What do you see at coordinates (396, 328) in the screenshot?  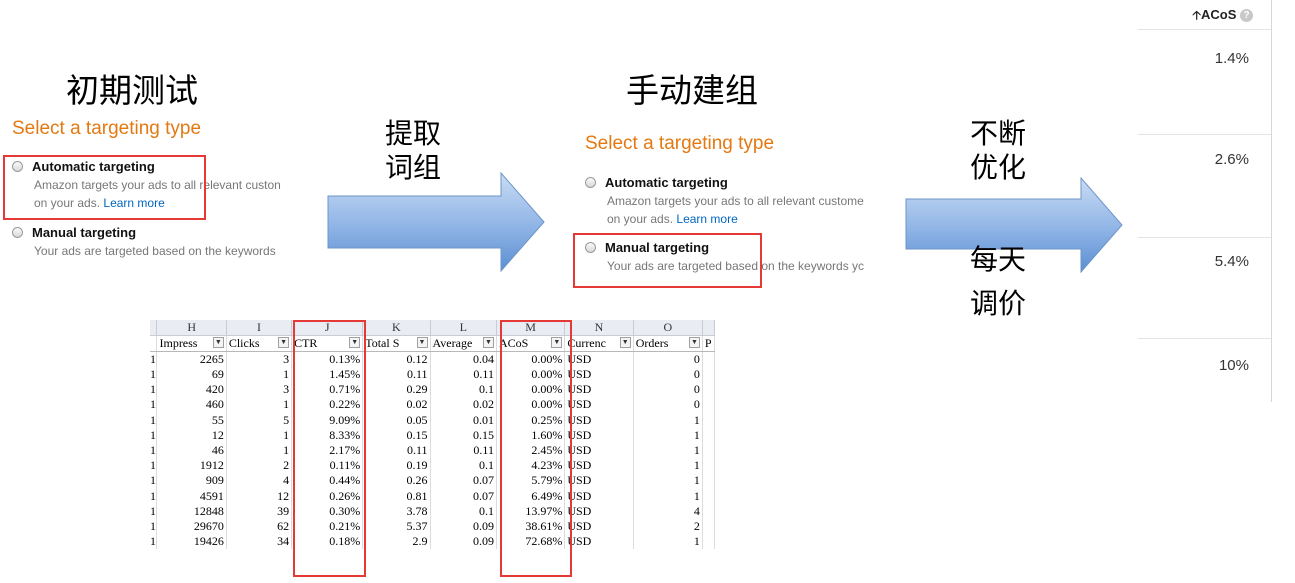 I see `column-letter: K` at bounding box center [396, 328].